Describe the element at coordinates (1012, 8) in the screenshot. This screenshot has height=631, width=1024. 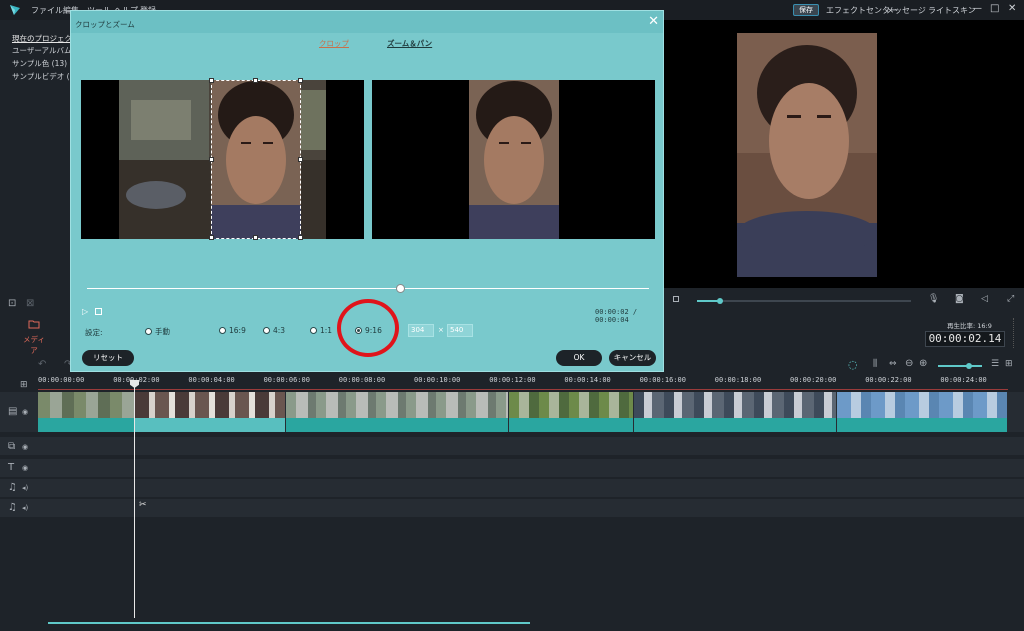
I see `close-window-icon: ✕` at that location.